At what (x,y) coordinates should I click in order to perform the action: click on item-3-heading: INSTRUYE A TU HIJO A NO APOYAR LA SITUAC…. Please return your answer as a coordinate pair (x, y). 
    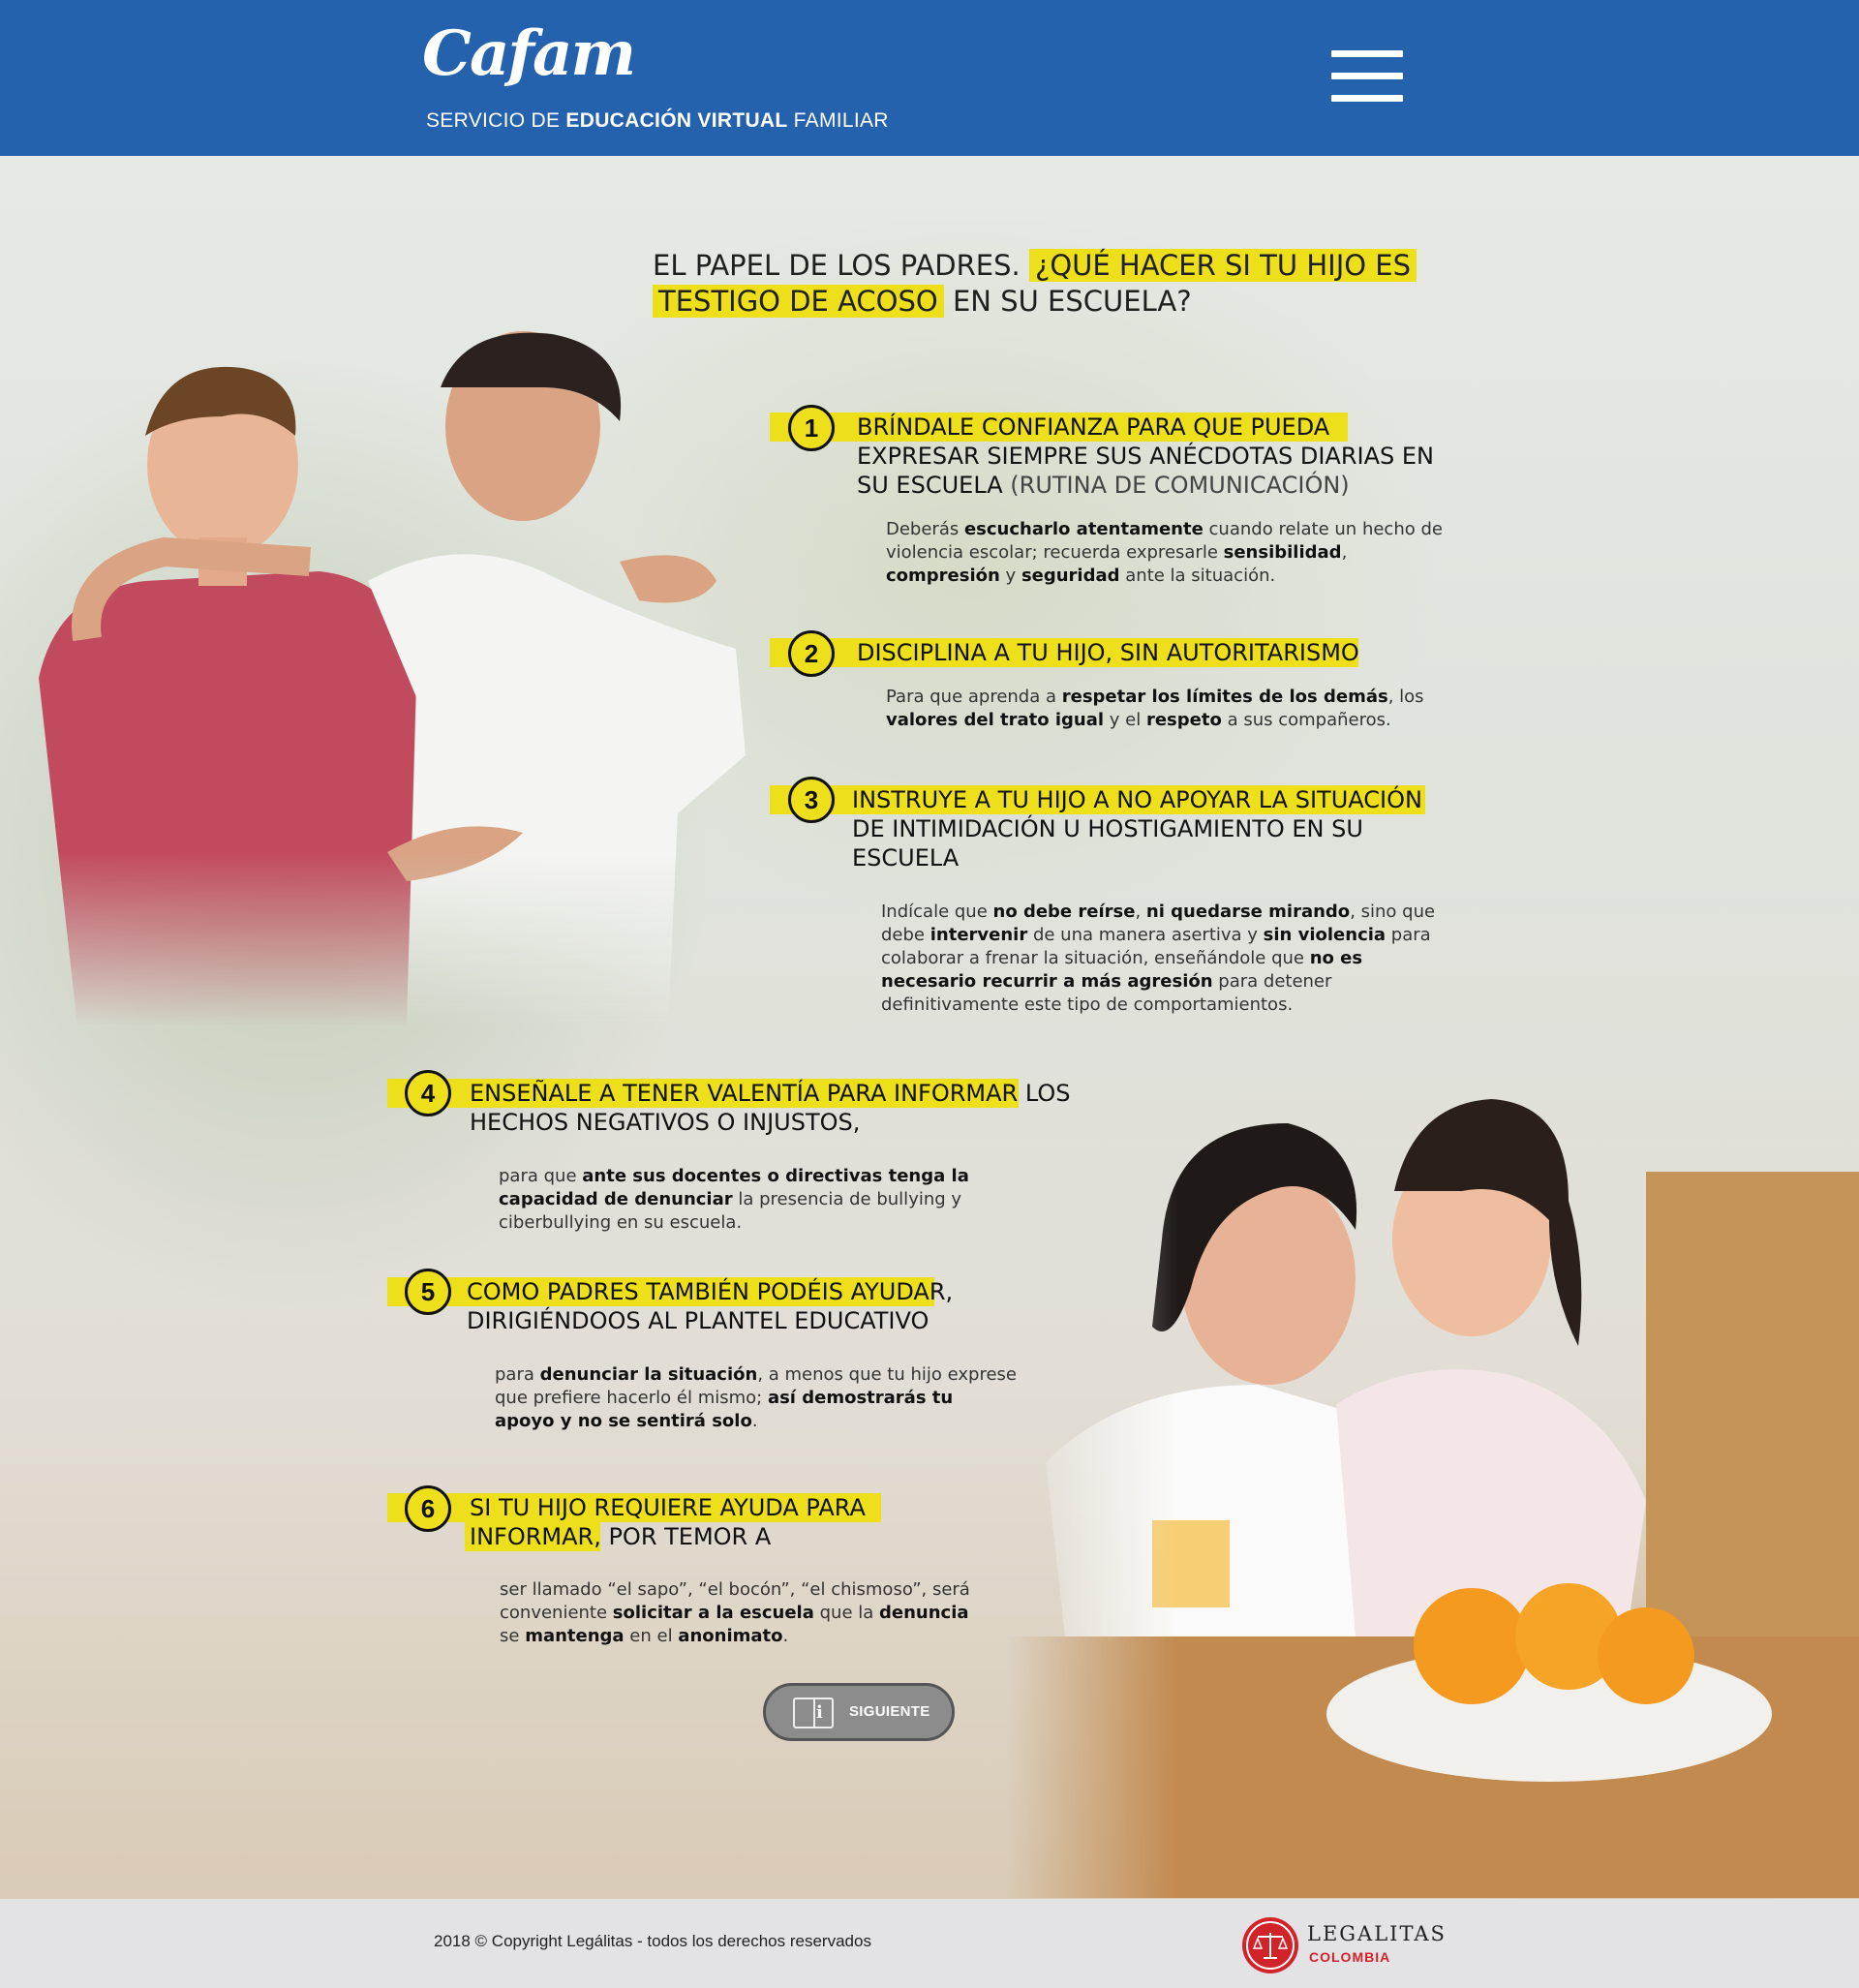
    Looking at the image, I should click on (1137, 829).